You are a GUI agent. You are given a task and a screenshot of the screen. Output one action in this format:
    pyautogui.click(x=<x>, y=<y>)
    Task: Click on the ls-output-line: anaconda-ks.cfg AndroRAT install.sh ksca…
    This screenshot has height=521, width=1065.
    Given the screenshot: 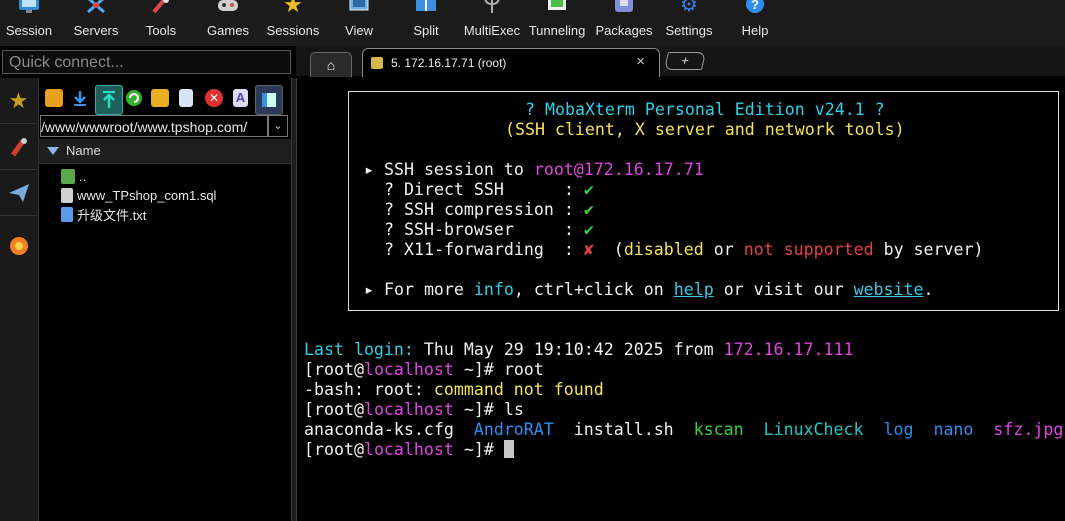 What is the action you would take?
    pyautogui.click(x=683, y=430)
    